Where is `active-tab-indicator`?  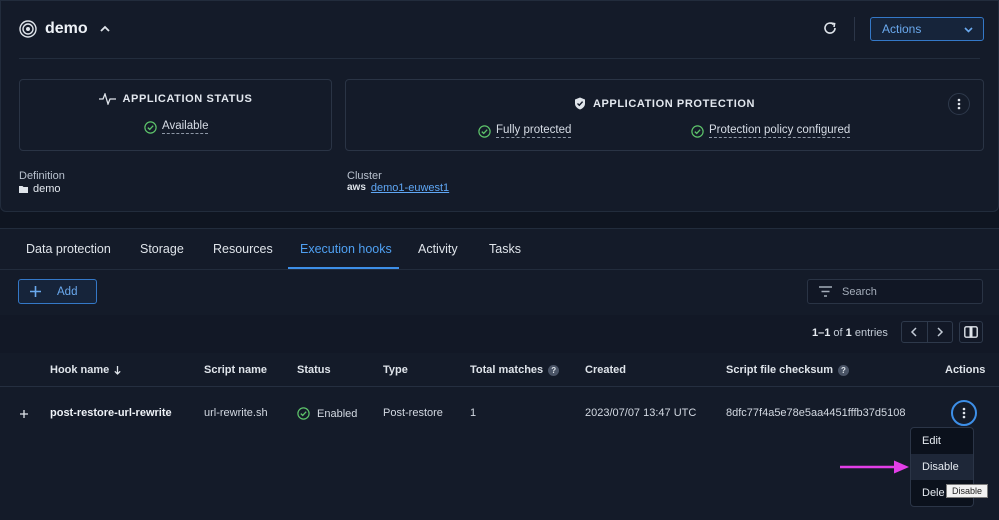
active-tab-indicator is located at coordinates (343, 268).